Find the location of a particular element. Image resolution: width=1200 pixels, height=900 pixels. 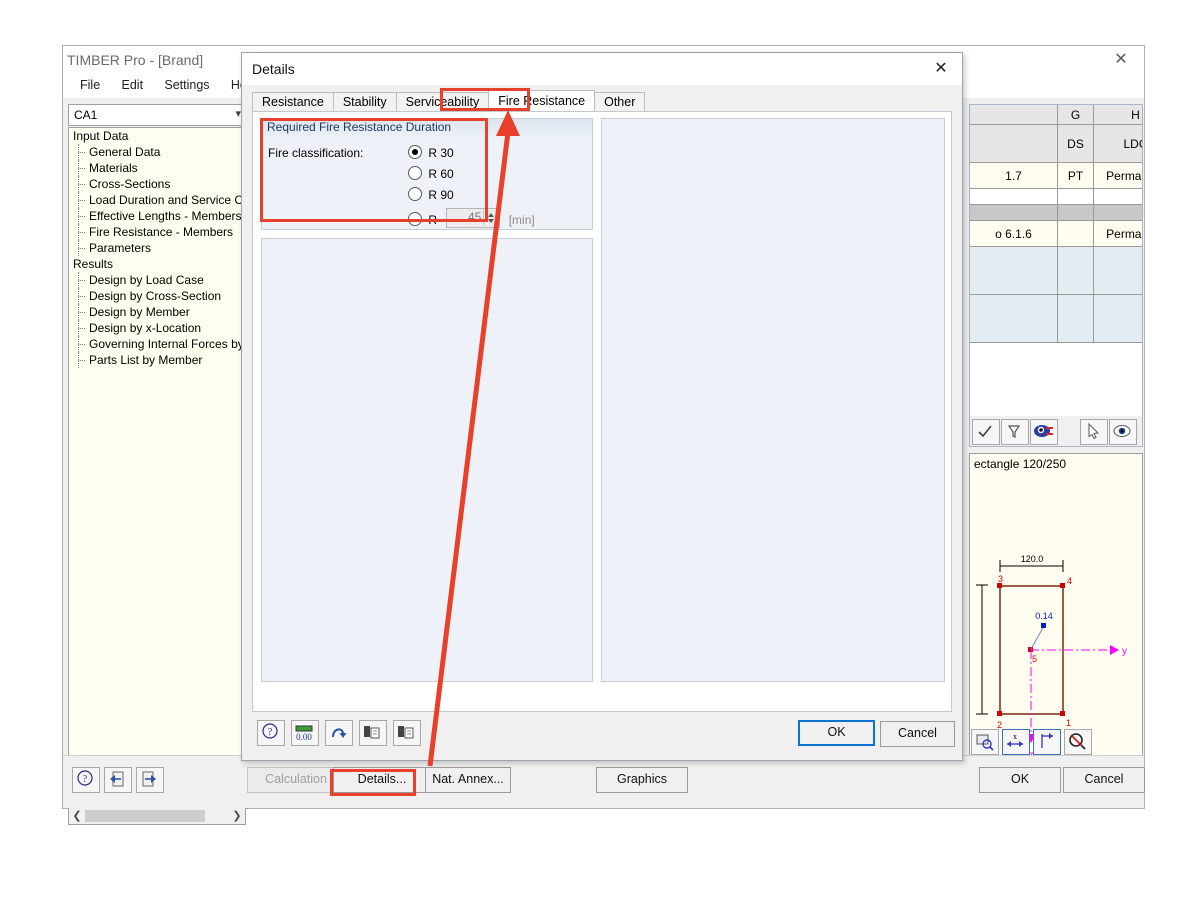

panel-heading: Required Fire Resistance Duration is located at coordinates (427, 127).